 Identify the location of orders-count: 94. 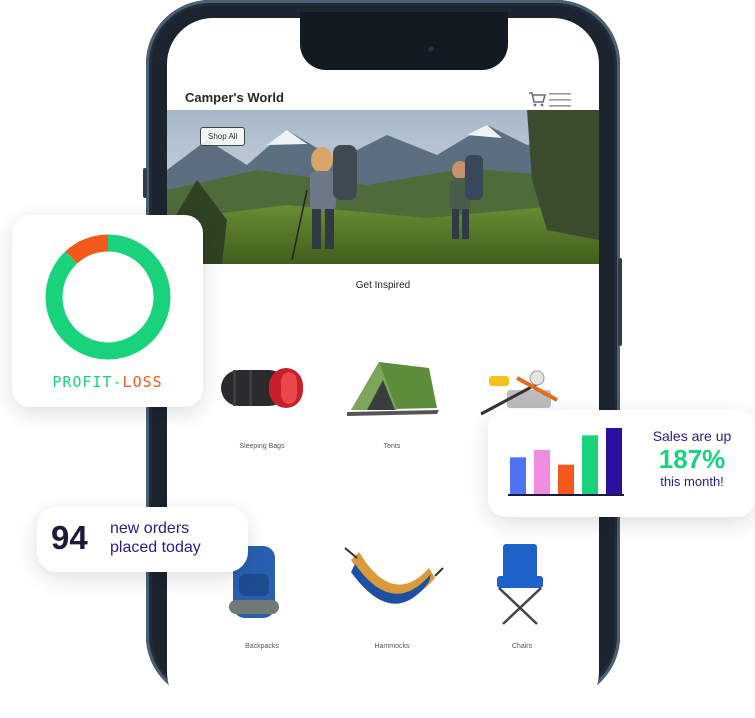
(69, 537).